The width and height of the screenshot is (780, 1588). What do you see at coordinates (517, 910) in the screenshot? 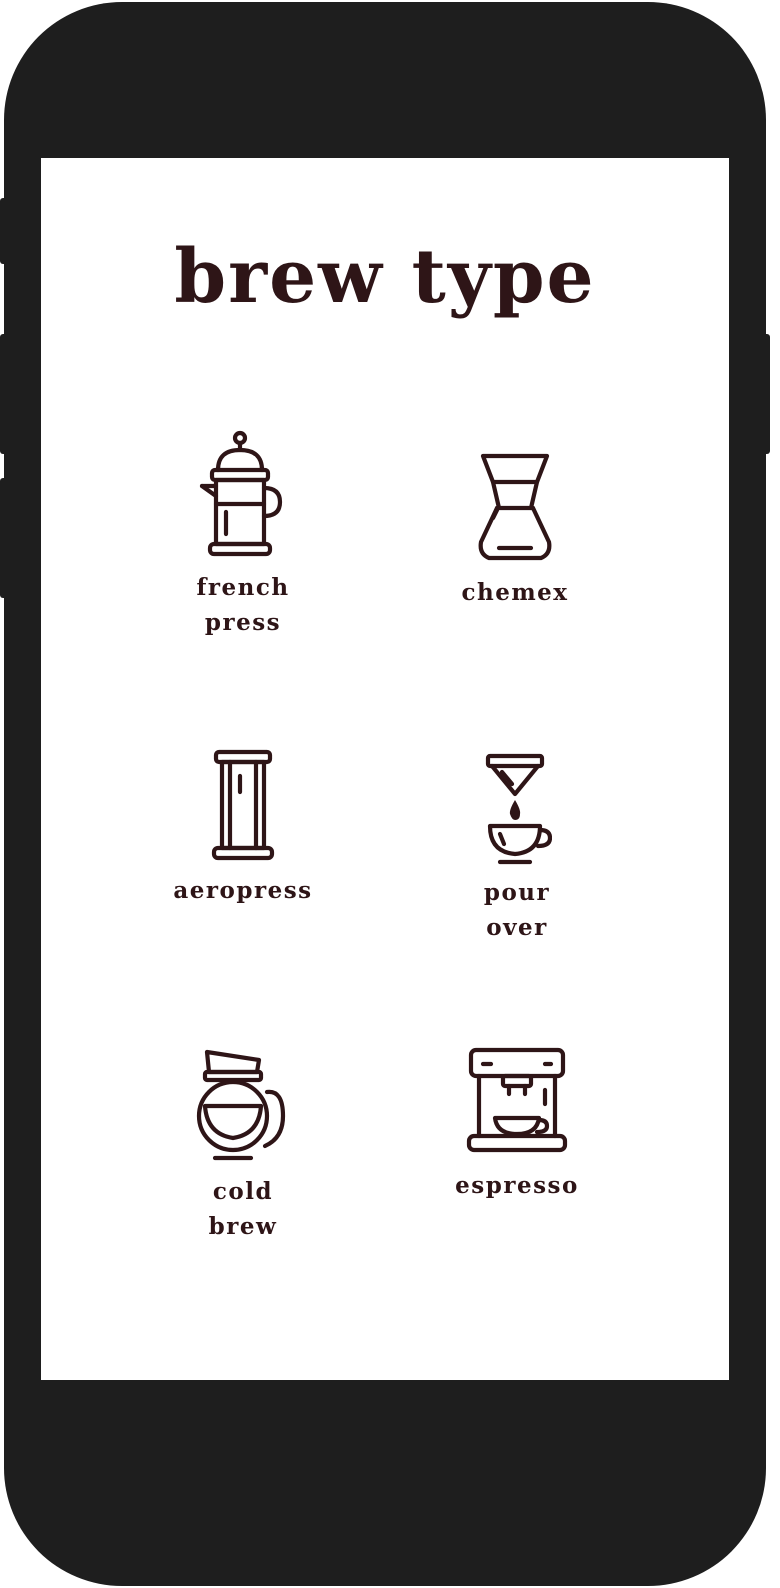
I see `brew-label: pour over` at bounding box center [517, 910].